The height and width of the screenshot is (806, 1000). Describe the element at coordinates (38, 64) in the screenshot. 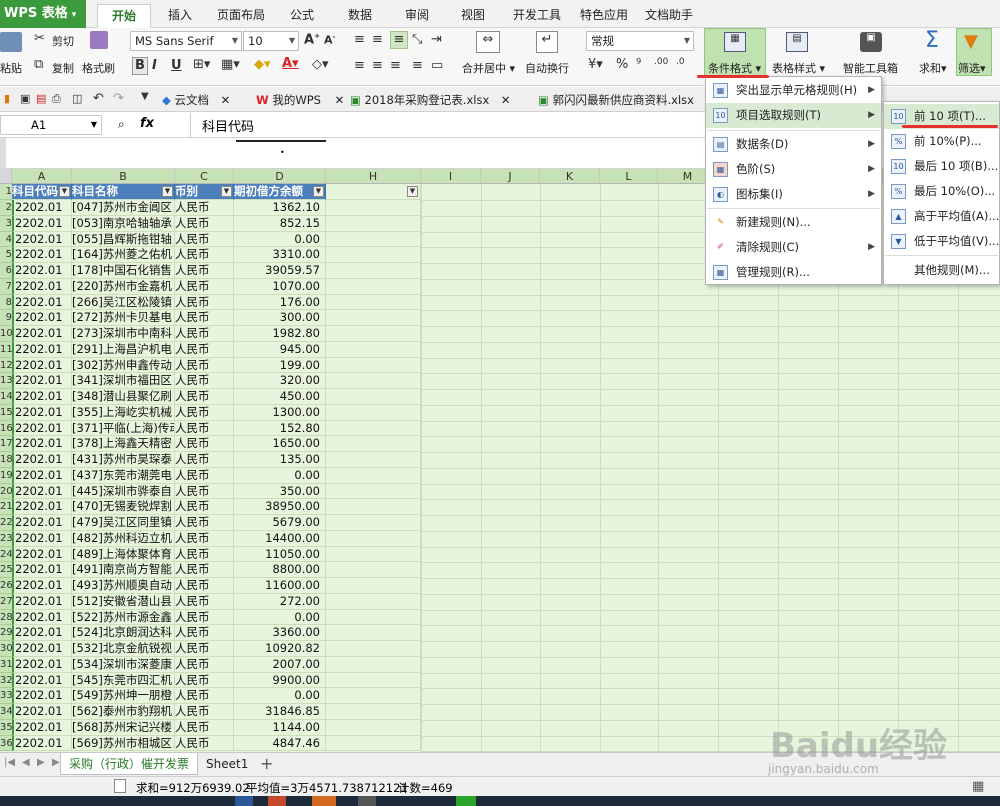

I see `copy-icon: ⧉` at that location.